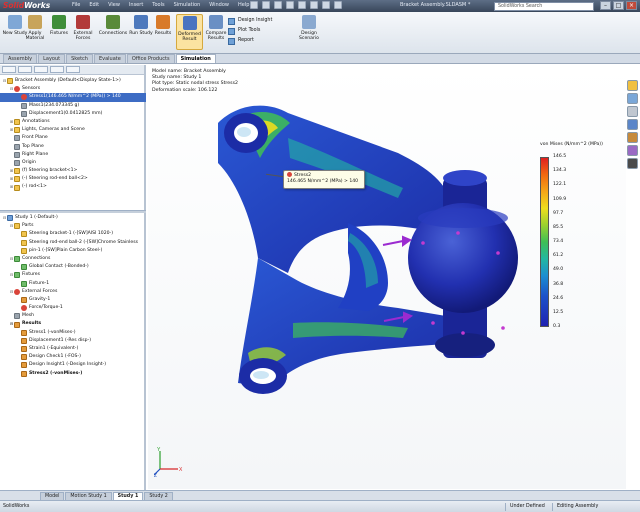 This screenshot has height=512, width=640. What do you see at coordinates (73, 106) in the screenshot?
I see `tree-top-item: Mass1(234.073345 g)` at bounding box center [73, 106].